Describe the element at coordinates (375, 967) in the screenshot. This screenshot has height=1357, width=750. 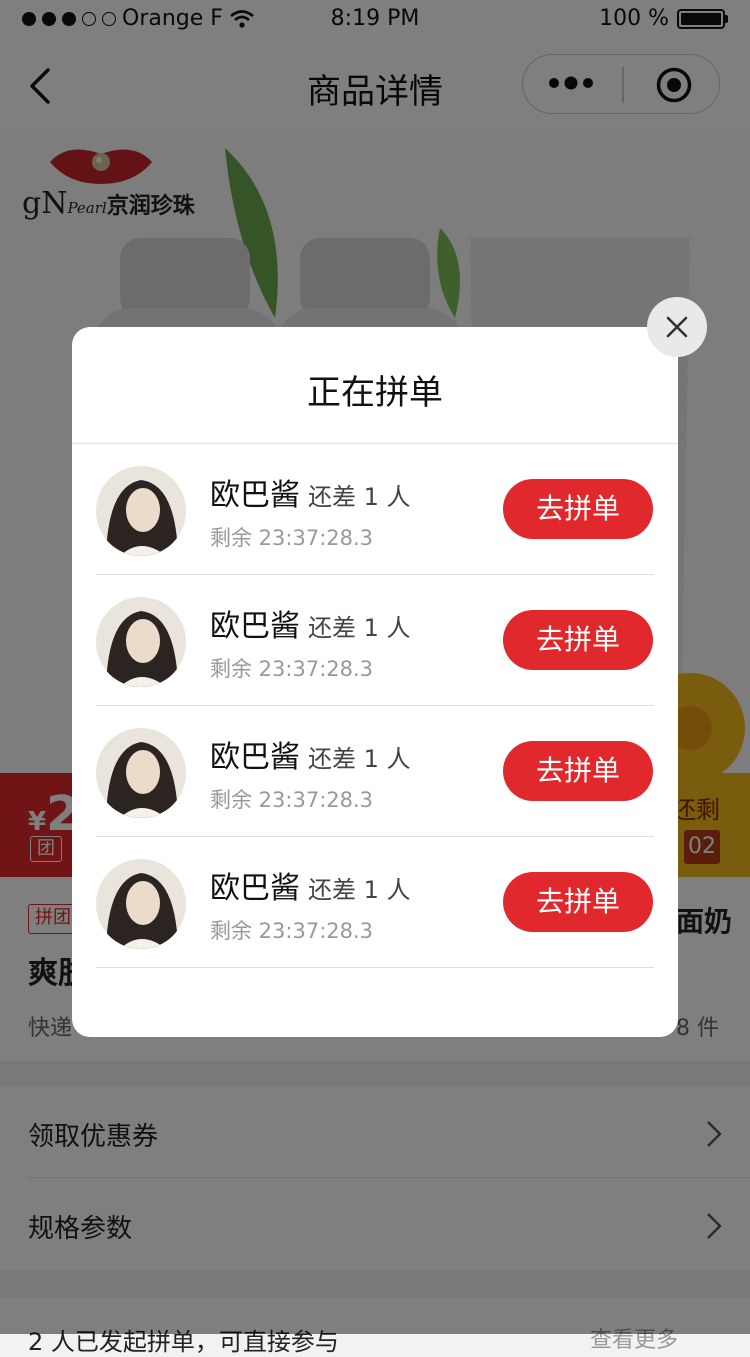
I see `row-divider` at that location.